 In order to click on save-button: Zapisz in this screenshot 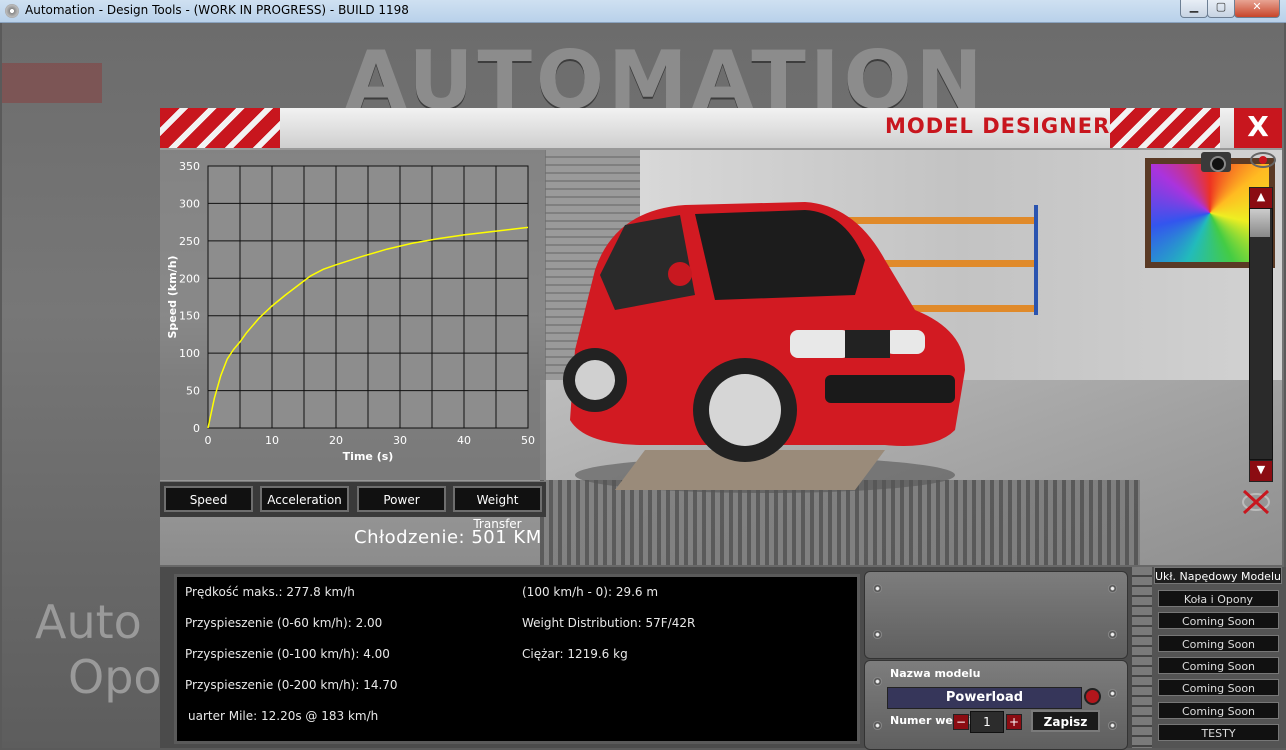, I will do `click(1065, 721)`.